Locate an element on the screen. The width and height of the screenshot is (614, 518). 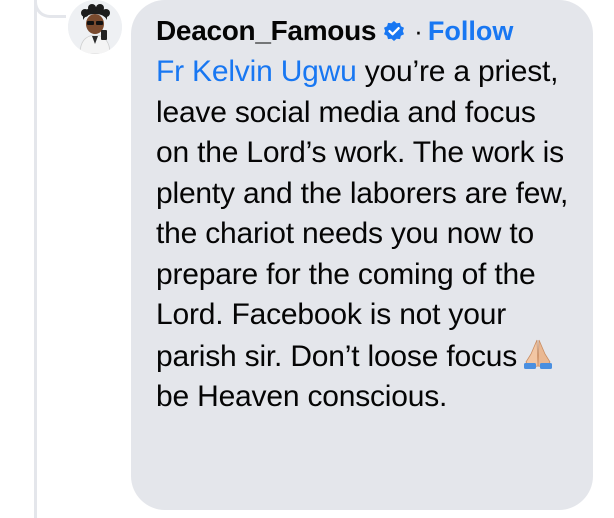
follow-button: Follow is located at coordinates (470, 31).